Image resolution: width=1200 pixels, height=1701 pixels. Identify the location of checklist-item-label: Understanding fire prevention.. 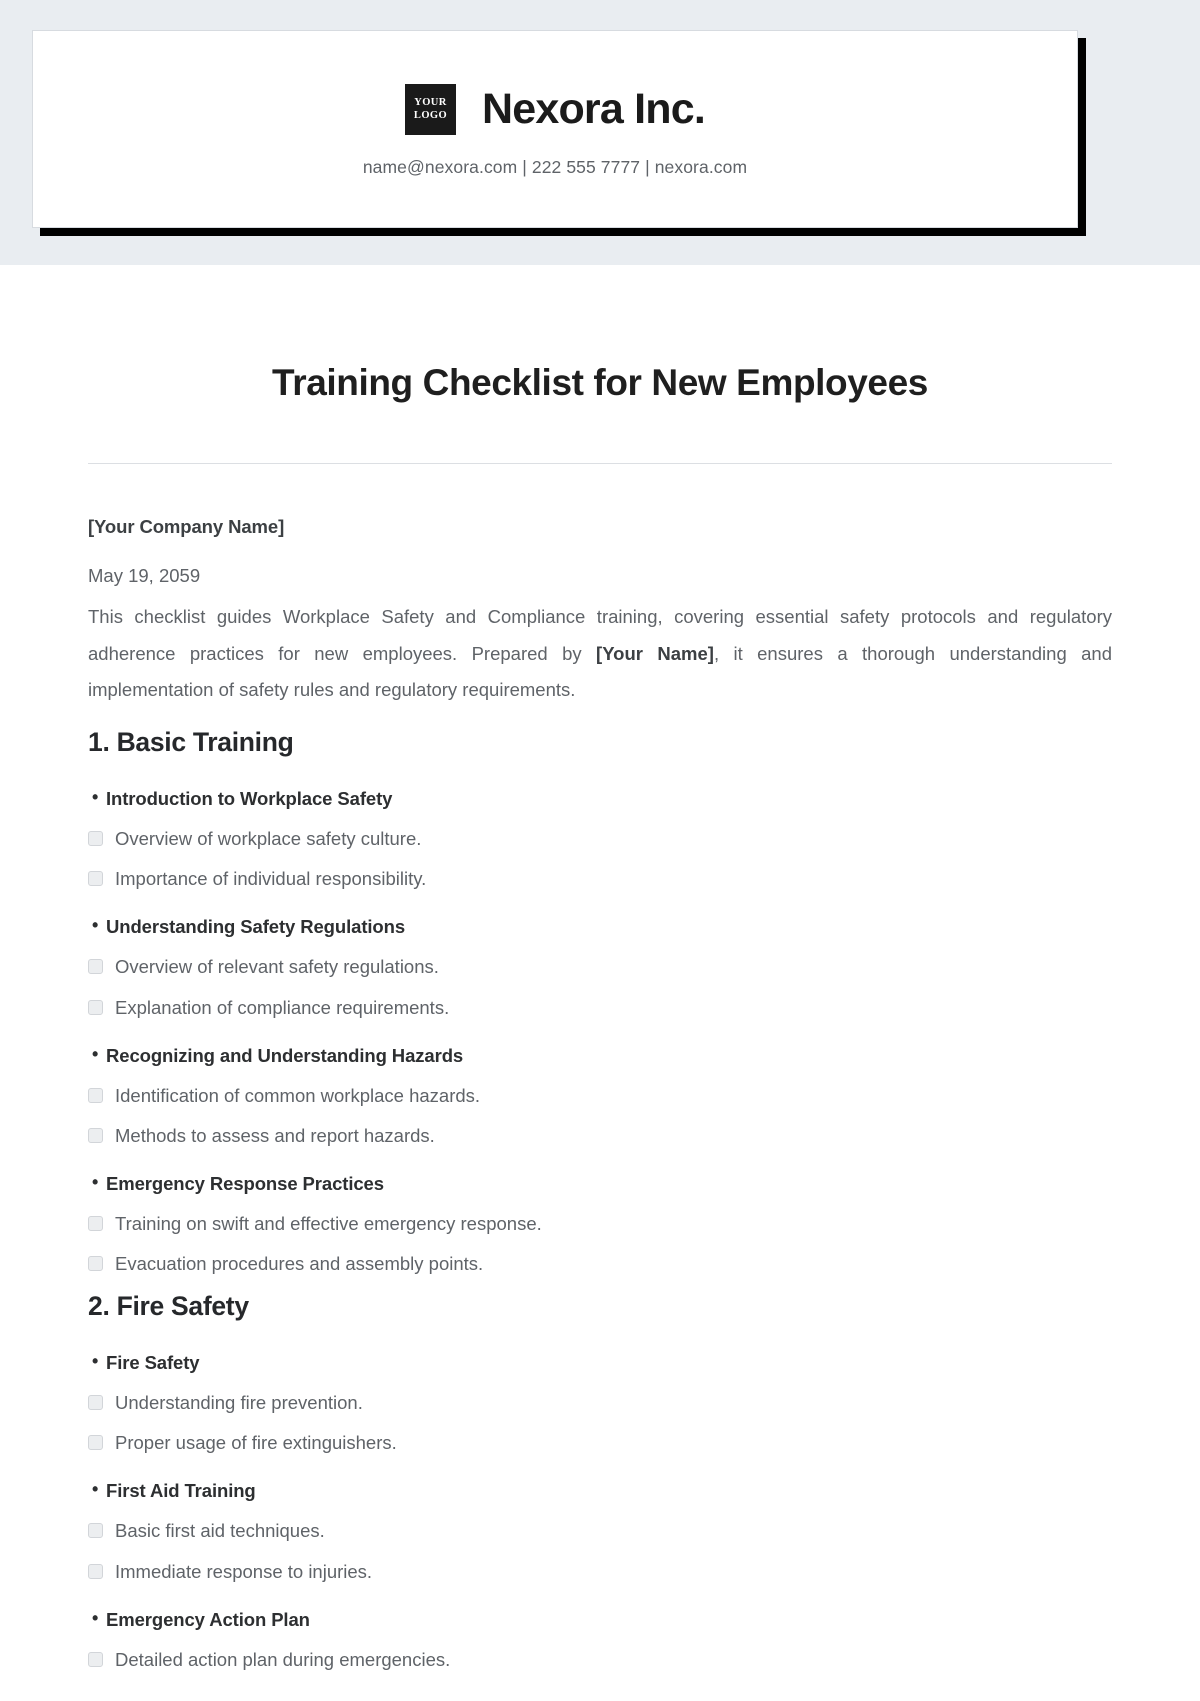
(239, 1403).